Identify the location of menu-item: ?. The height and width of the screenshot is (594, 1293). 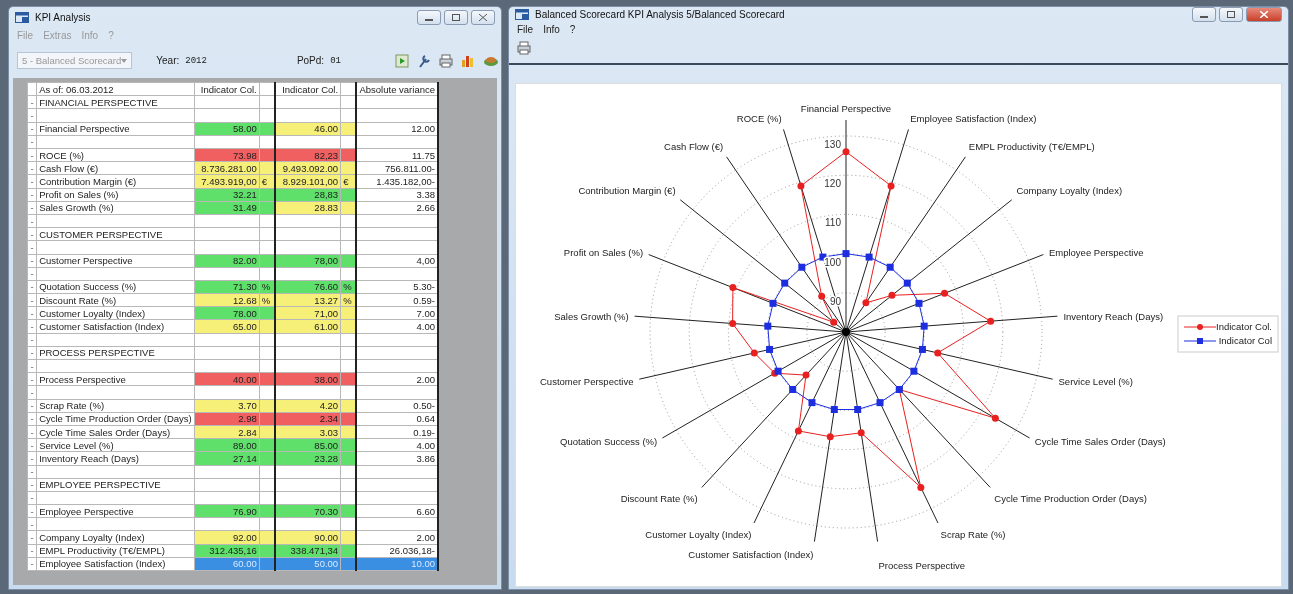
(572, 29).